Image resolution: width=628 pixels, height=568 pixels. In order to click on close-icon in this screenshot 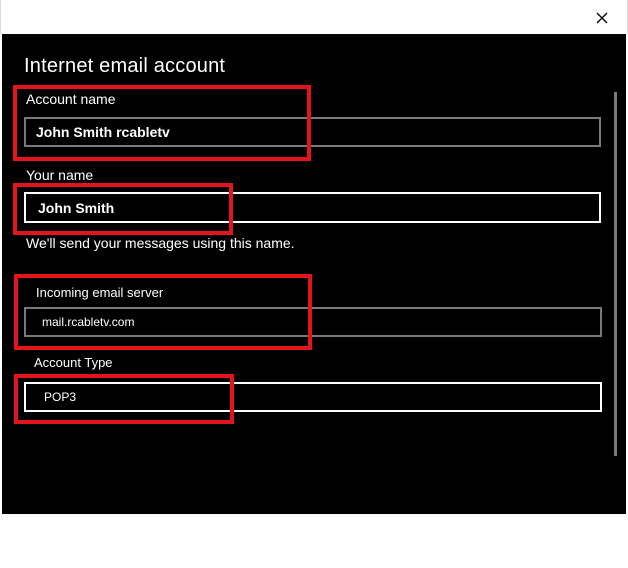, I will do `click(602, 18)`.